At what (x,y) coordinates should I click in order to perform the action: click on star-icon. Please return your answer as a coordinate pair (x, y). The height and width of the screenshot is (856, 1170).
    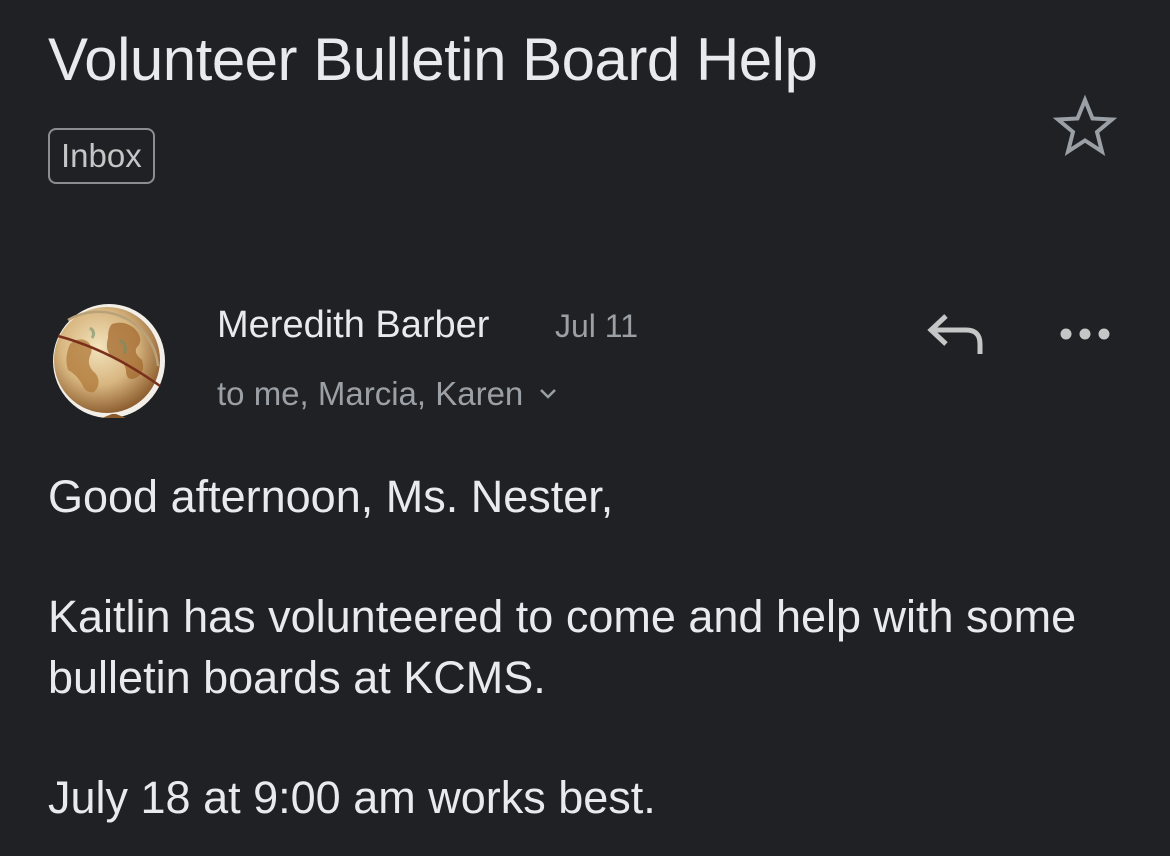
    Looking at the image, I should click on (1085, 127).